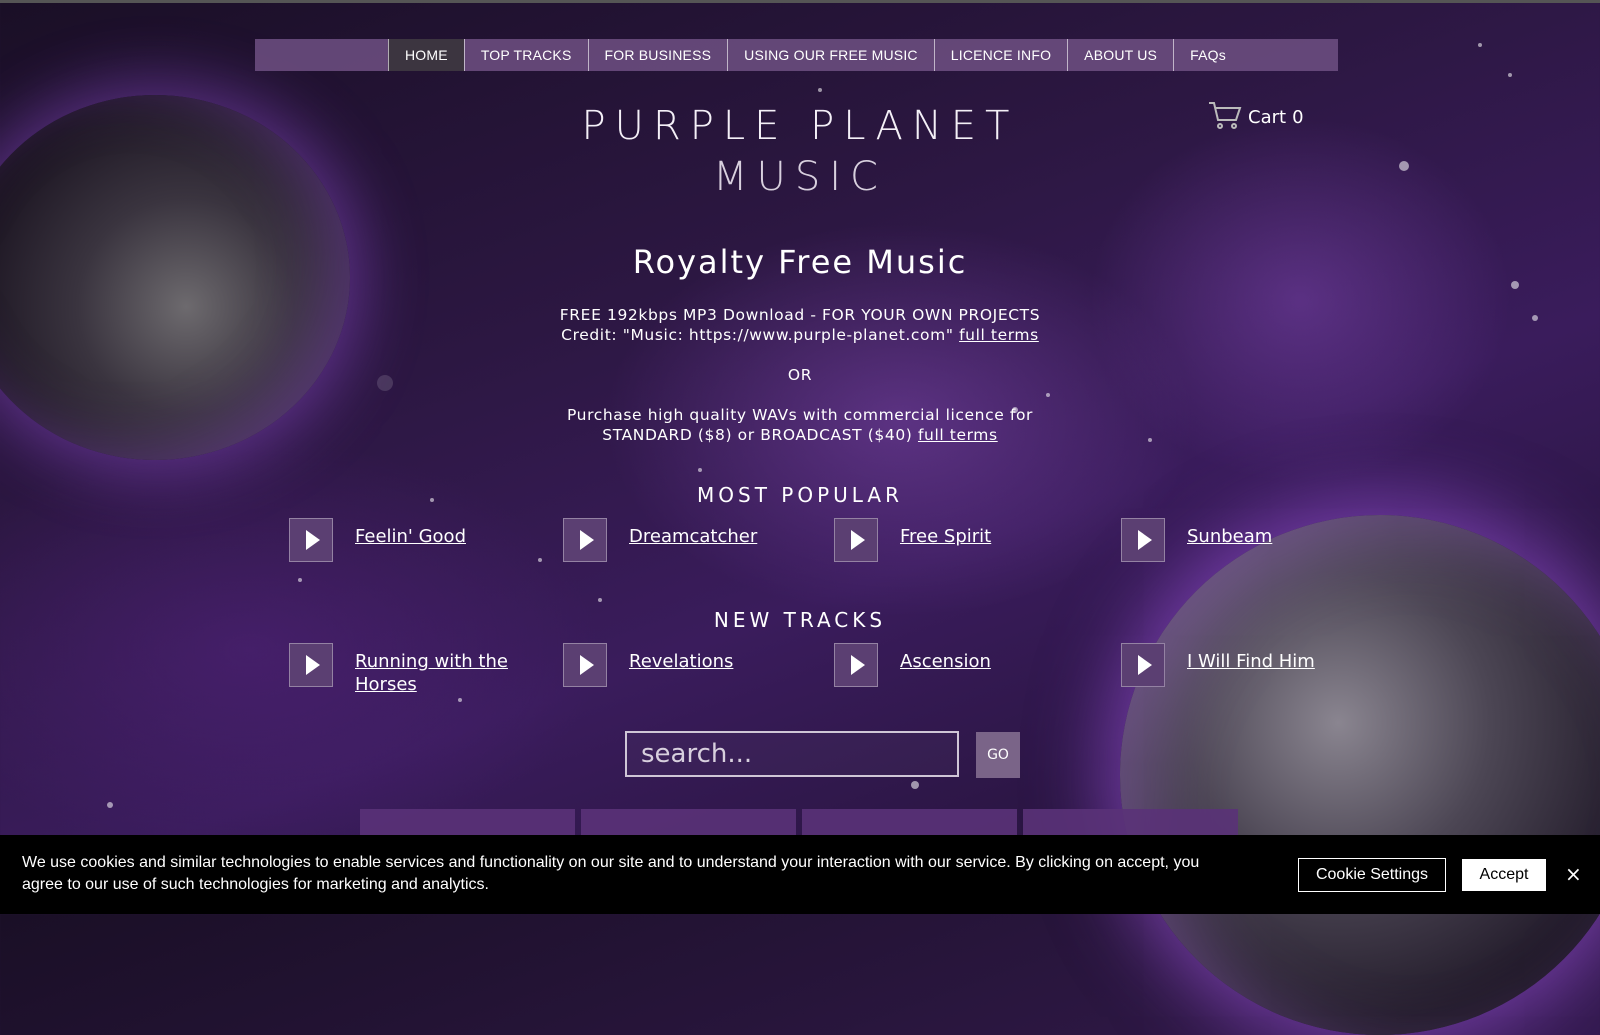 Image resolution: width=1600 pixels, height=1035 pixels. What do you see at coordinates (800, 620) in the screenshot?
I see `new-tracks-heading: NEW TRACKS` at bounding box center [800, 620].